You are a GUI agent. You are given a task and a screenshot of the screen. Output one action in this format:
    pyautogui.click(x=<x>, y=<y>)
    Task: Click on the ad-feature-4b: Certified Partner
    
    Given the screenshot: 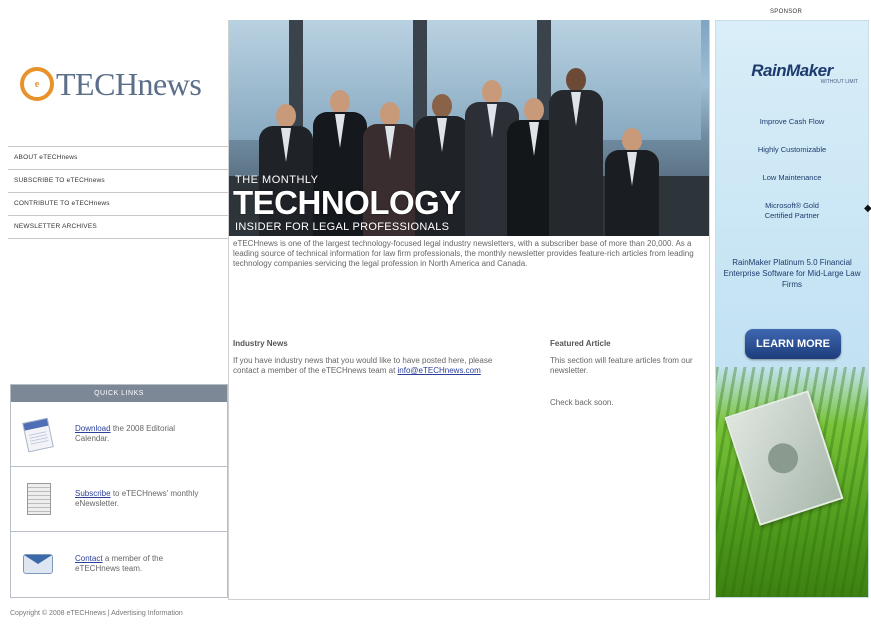 What is the action you would take?
    pyautogui.click(x=792, y=215)
    